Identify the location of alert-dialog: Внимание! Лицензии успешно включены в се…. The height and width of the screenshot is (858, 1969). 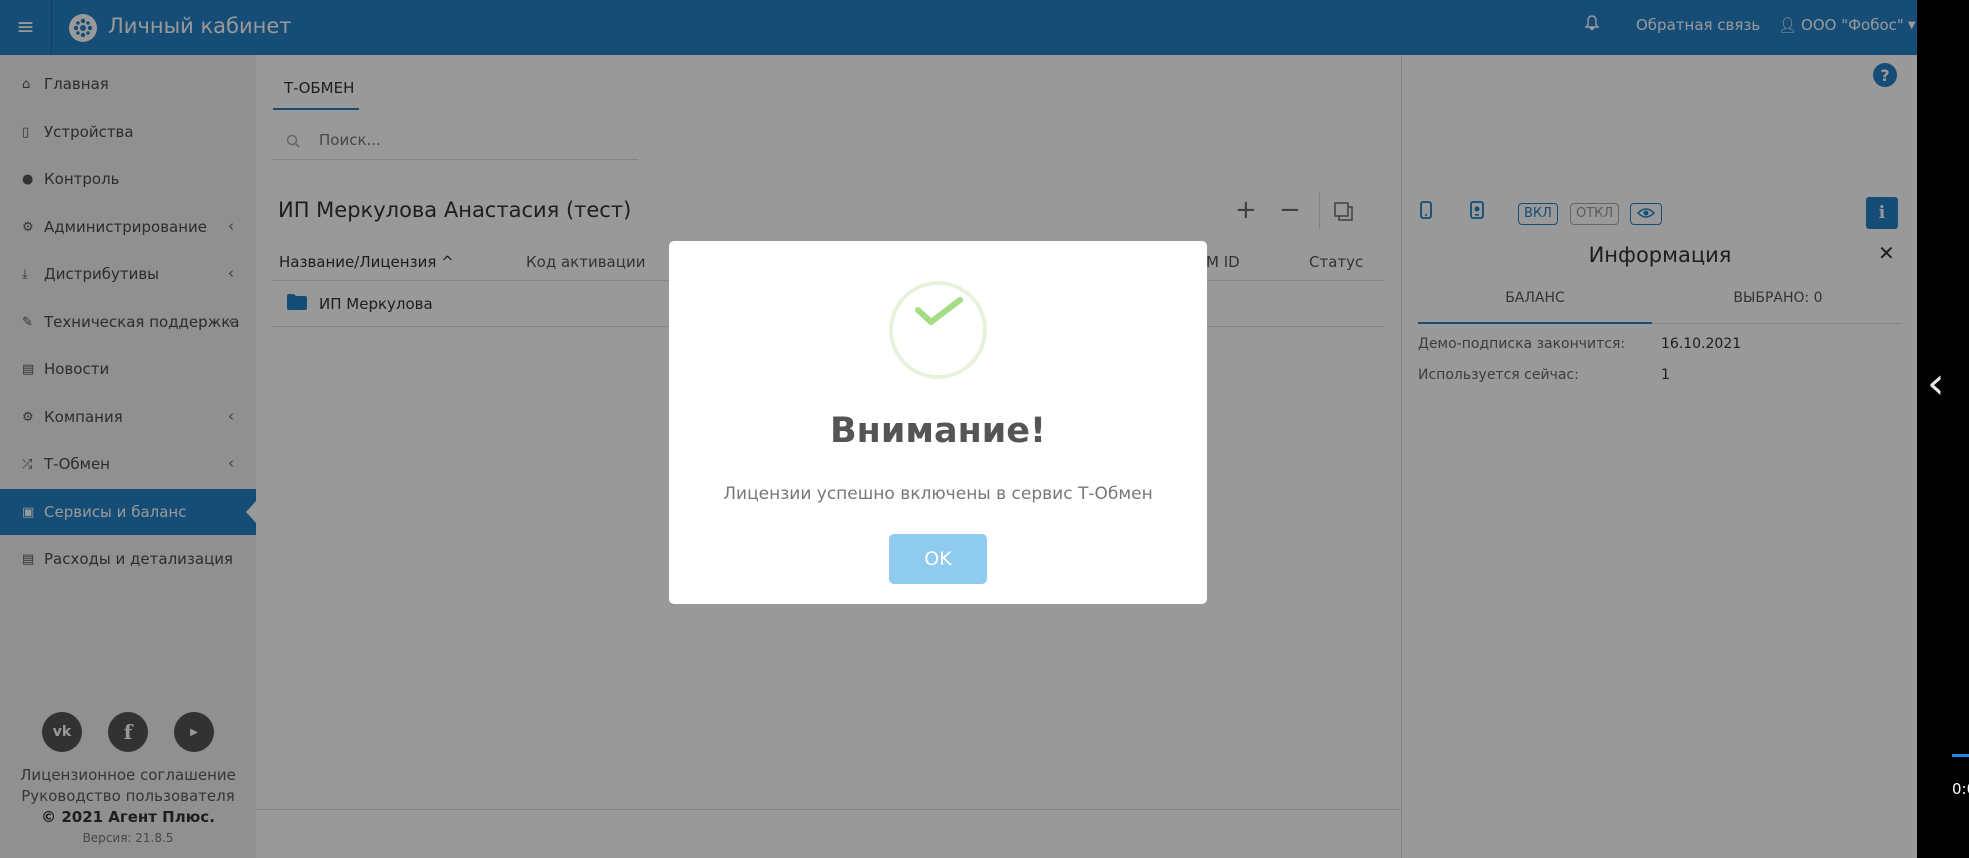
(938, 422).